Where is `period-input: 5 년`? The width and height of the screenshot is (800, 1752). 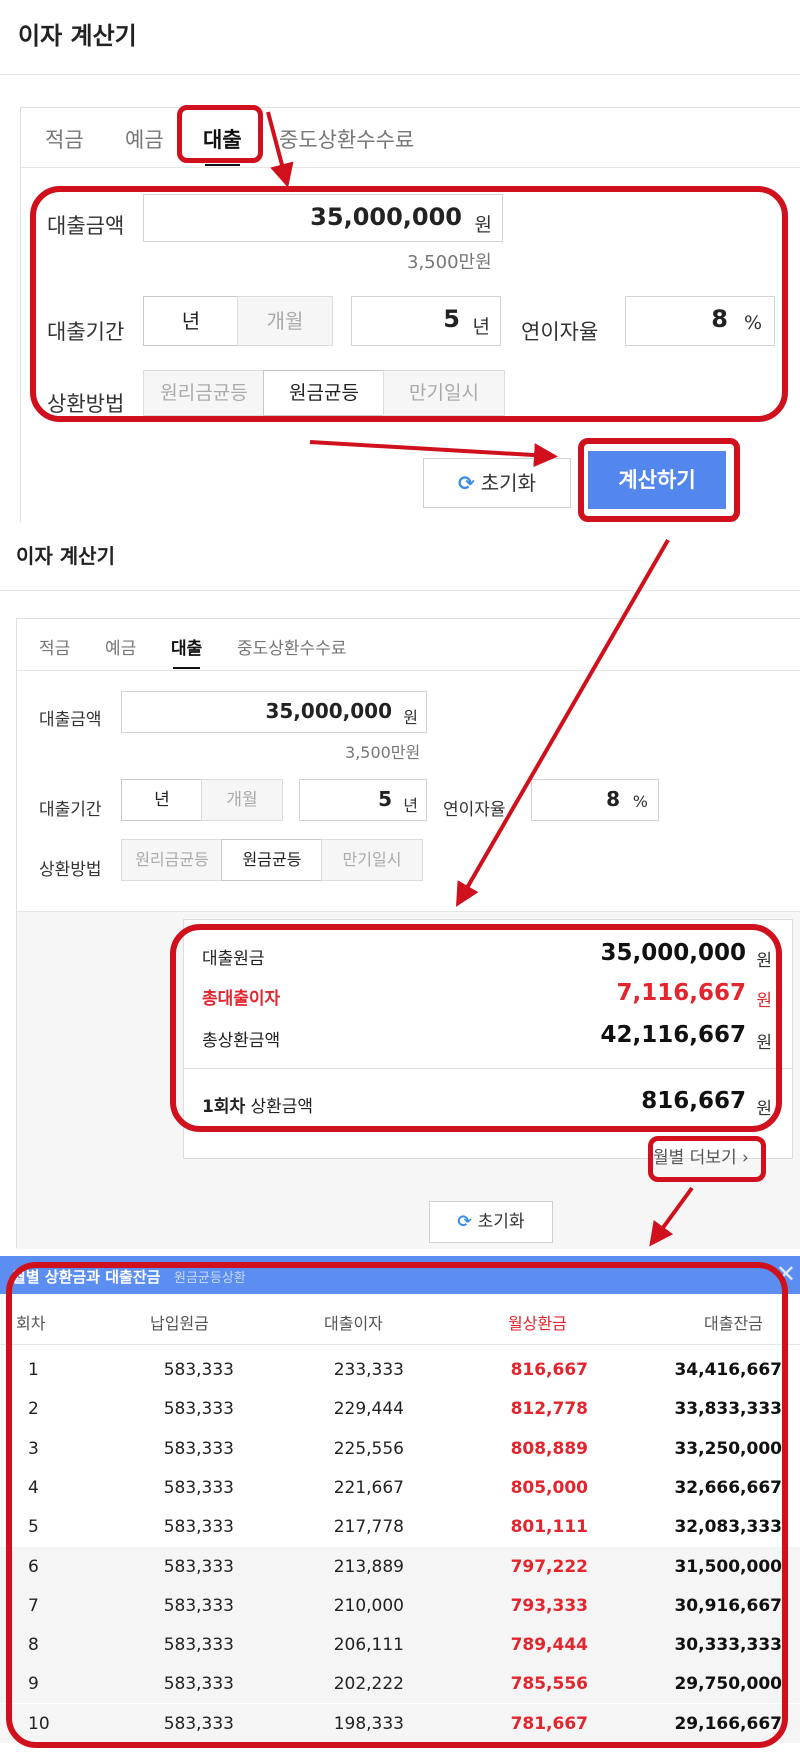
period-input: 5 년 is located at coordinates (363, 800).